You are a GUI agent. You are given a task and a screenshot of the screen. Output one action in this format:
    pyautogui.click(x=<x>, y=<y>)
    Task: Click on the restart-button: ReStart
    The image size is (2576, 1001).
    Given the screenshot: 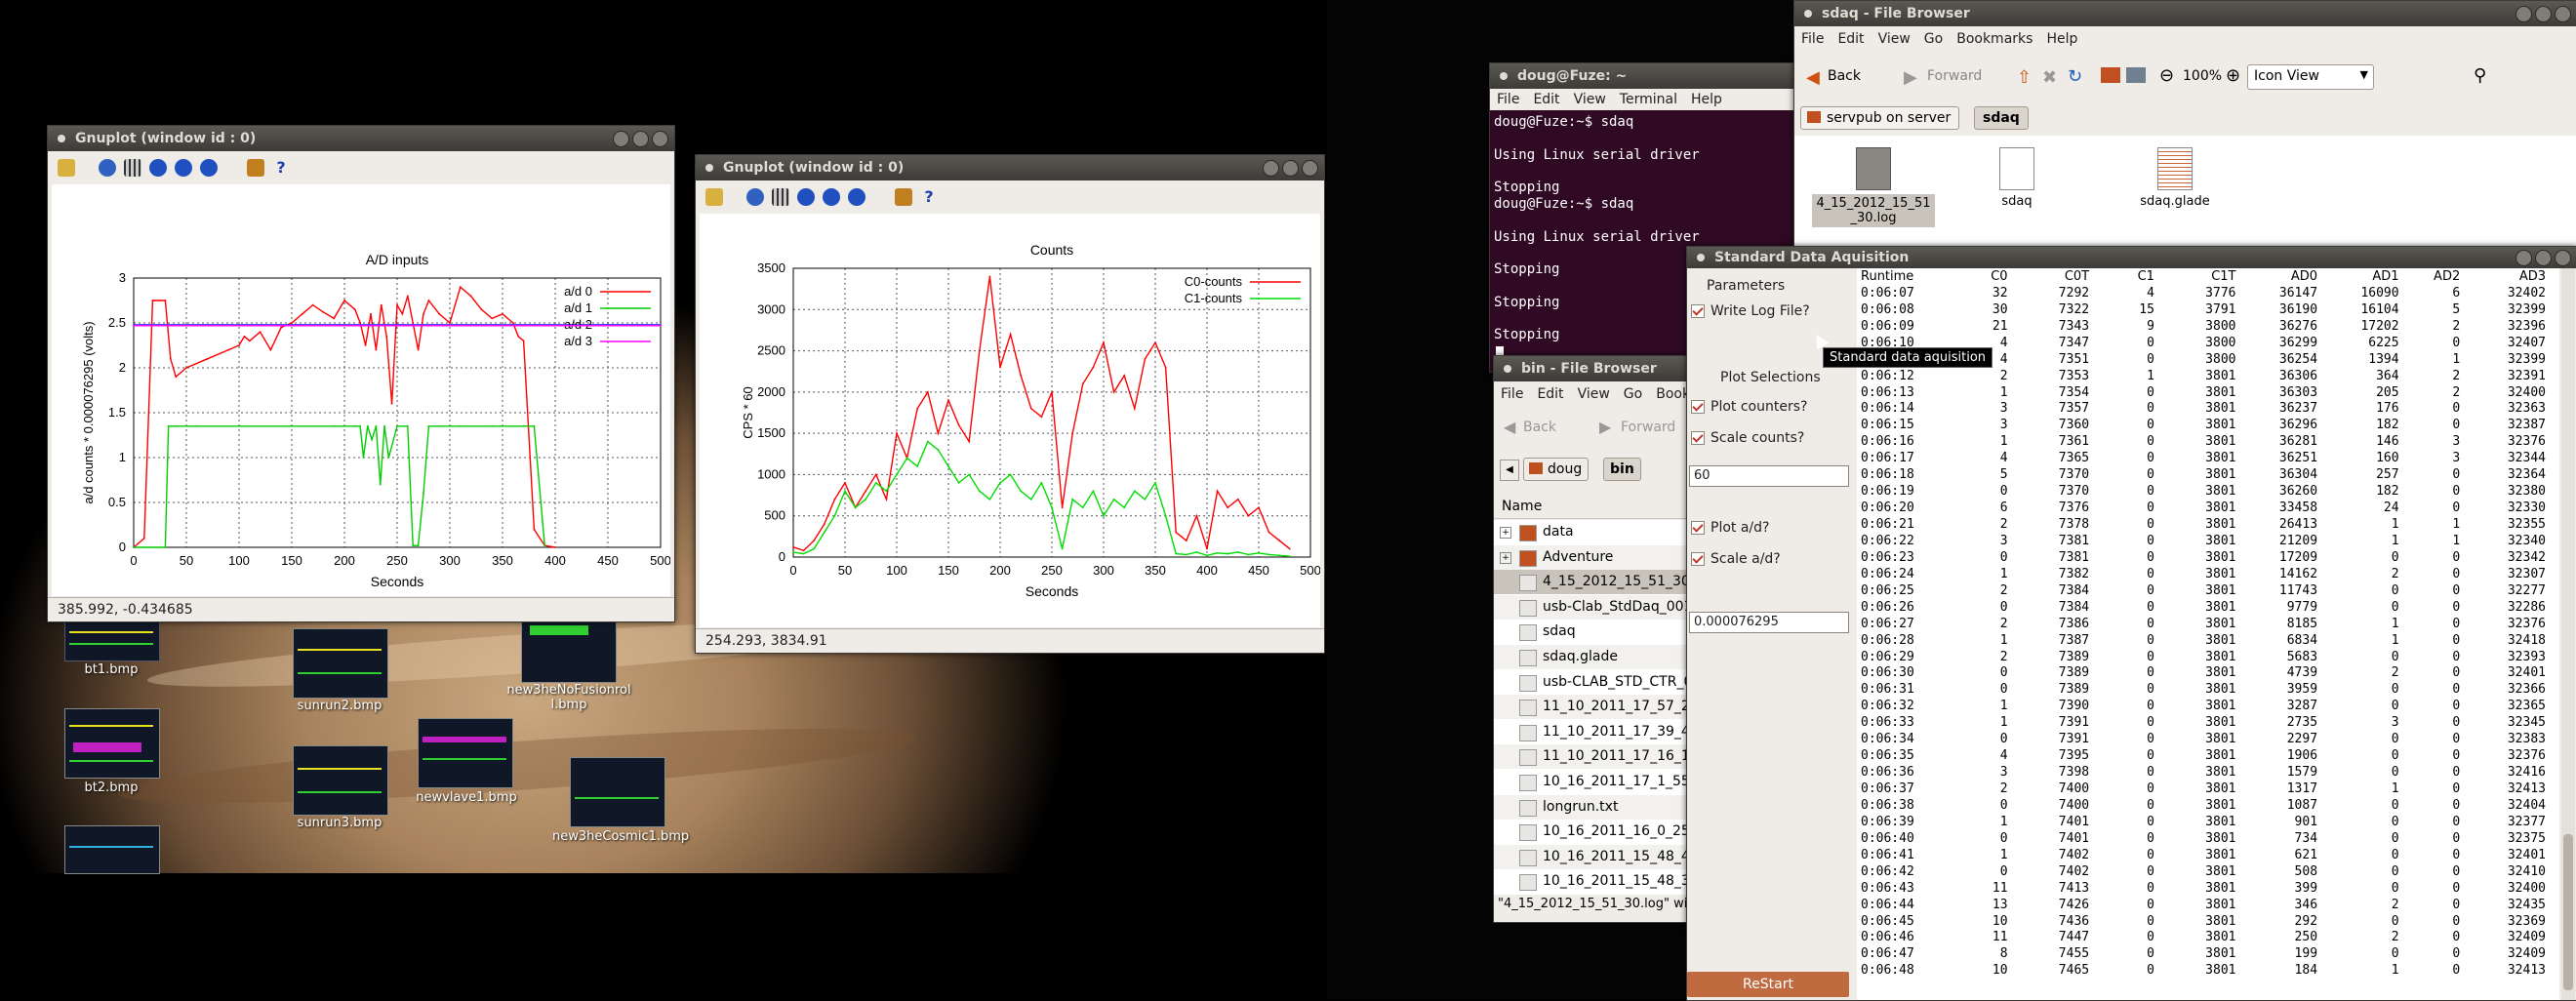 What is the action you would take?
    pyautogui.click(x=1768, y=984)
    